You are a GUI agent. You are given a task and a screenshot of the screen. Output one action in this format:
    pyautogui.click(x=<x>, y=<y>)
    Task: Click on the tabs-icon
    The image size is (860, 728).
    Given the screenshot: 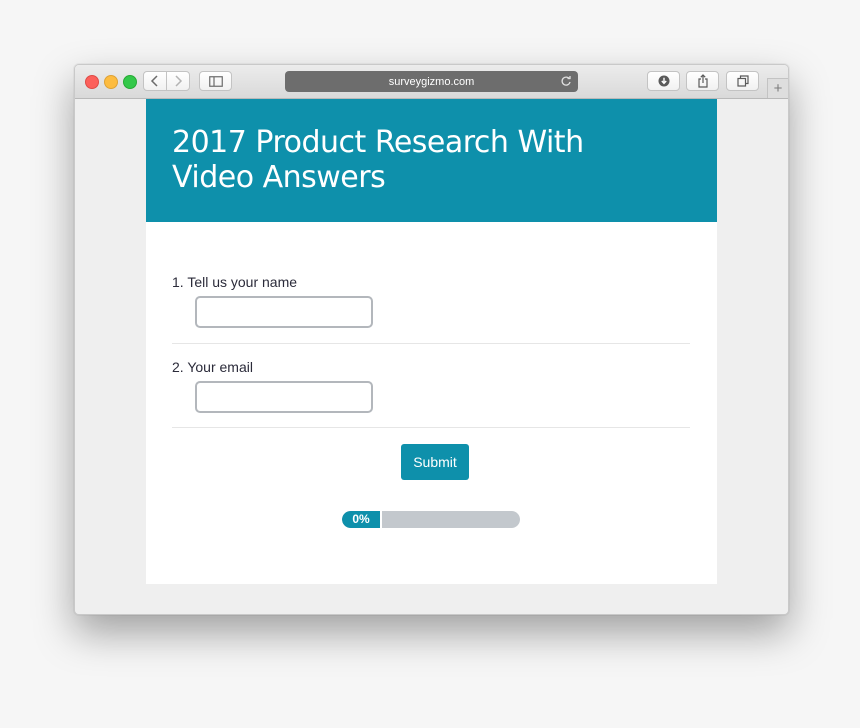 What is the action you would take?
    pyautogui.click(x=742, y=81)
    